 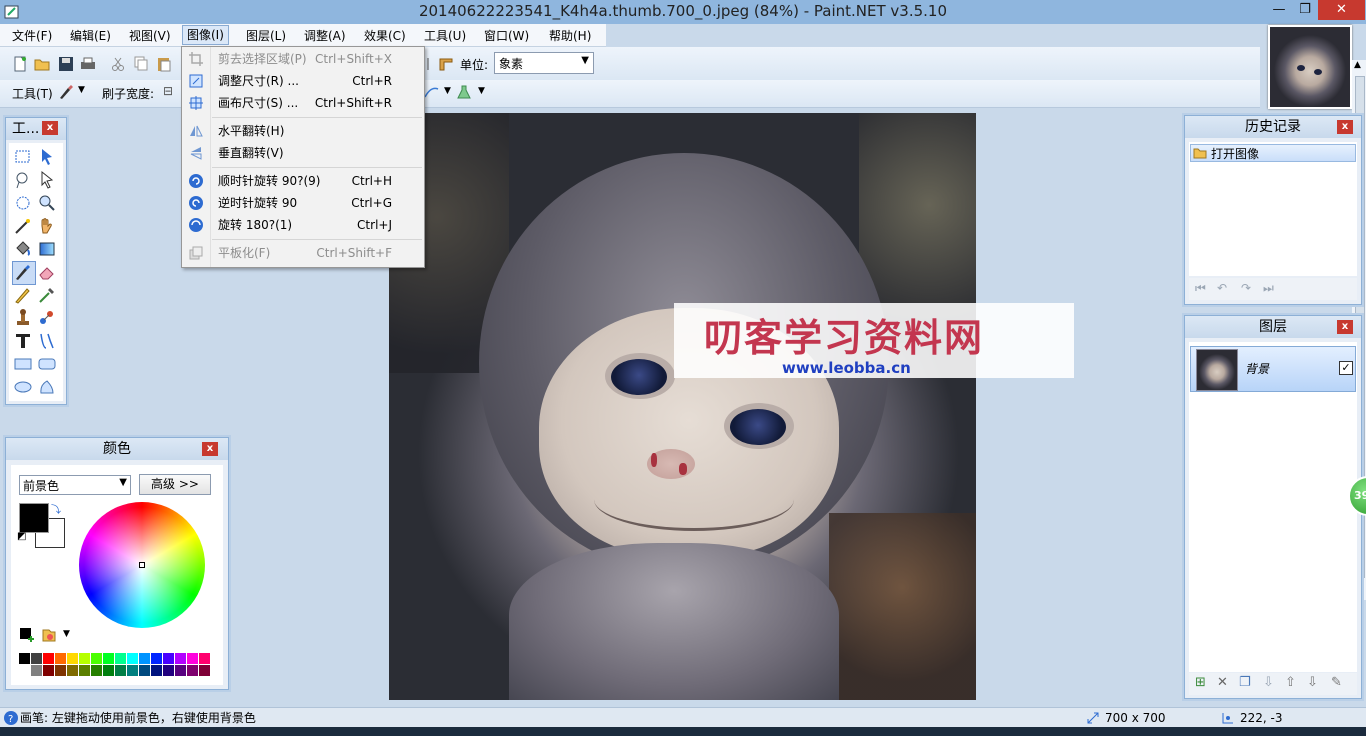 I want to click on scroll-up-icon: ▲, so click(x=1357, y=65).